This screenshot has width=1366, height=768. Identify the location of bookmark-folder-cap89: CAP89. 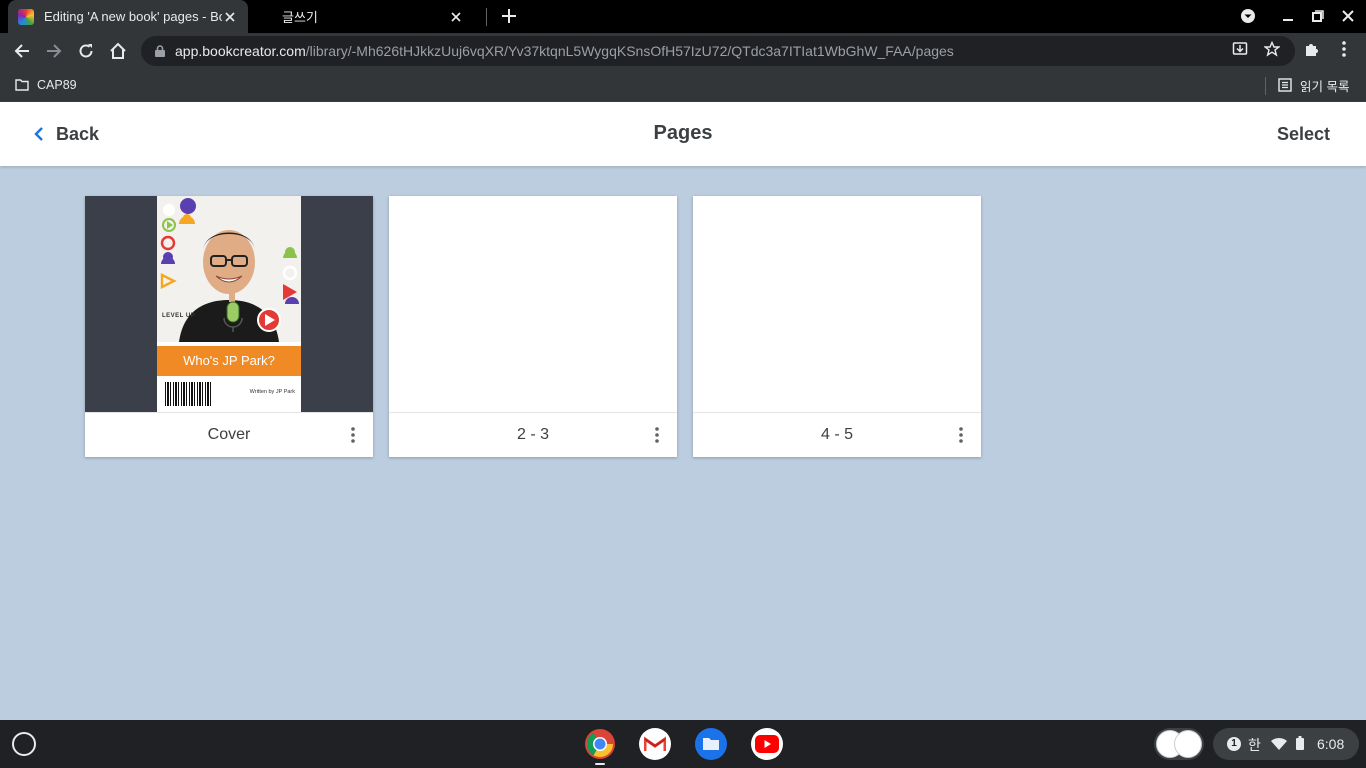
(46, 85).